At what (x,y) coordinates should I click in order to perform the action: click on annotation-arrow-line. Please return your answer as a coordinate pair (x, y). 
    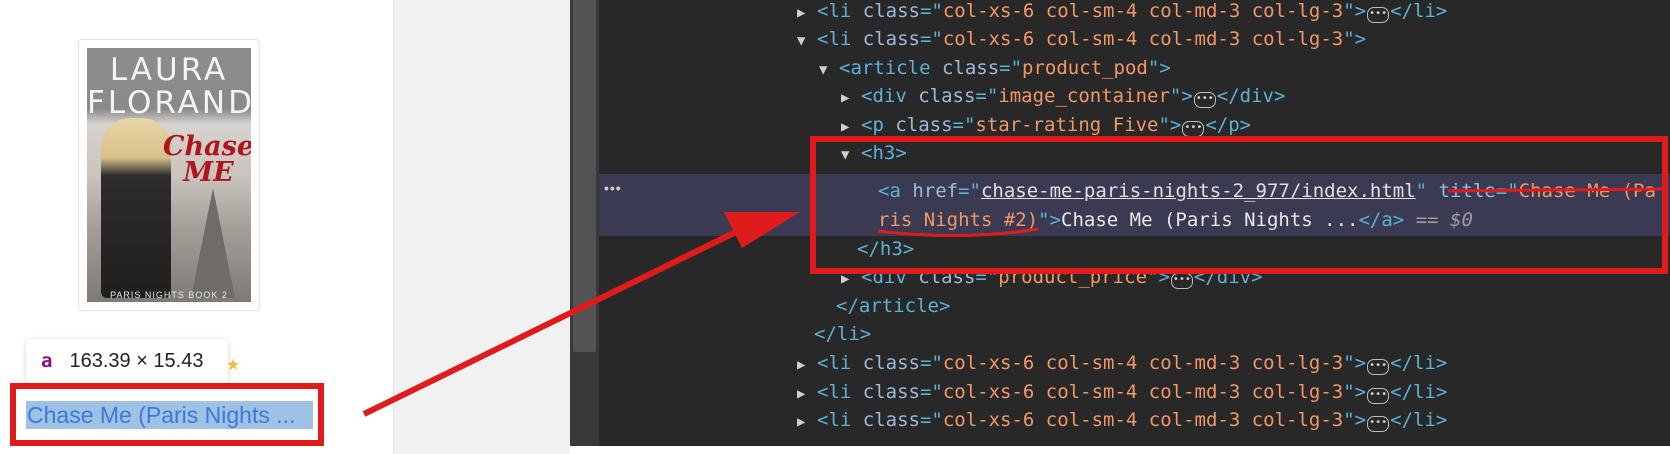
    Looking at the image, I should click on (552, 322).